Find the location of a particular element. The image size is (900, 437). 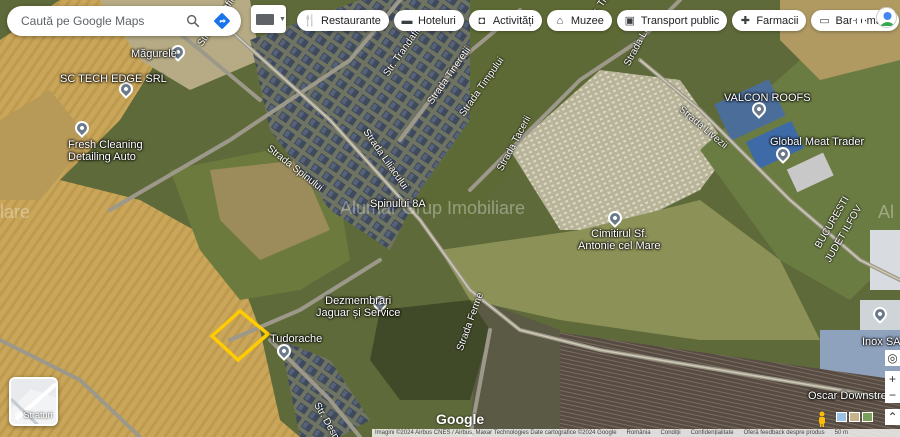

layers-label: Straturi is located at coordinates (38, 414).